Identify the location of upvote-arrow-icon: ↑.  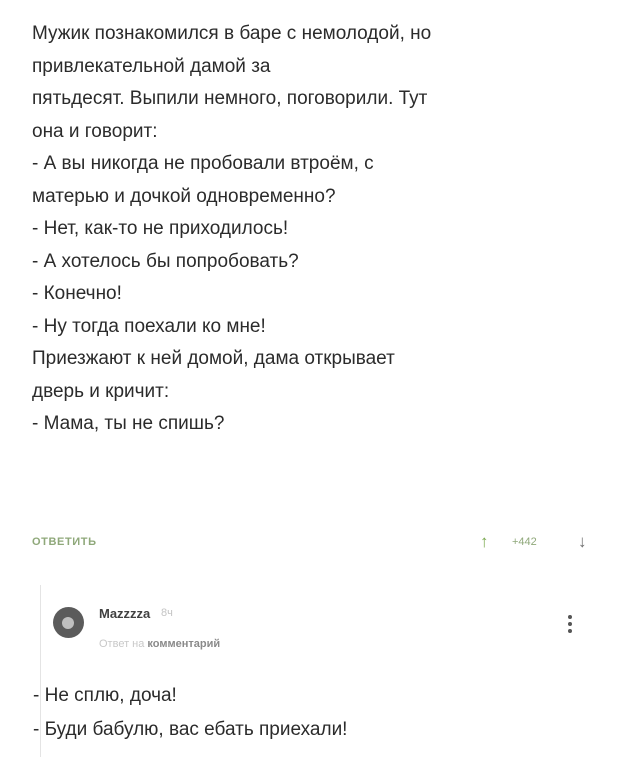
(484, 542).